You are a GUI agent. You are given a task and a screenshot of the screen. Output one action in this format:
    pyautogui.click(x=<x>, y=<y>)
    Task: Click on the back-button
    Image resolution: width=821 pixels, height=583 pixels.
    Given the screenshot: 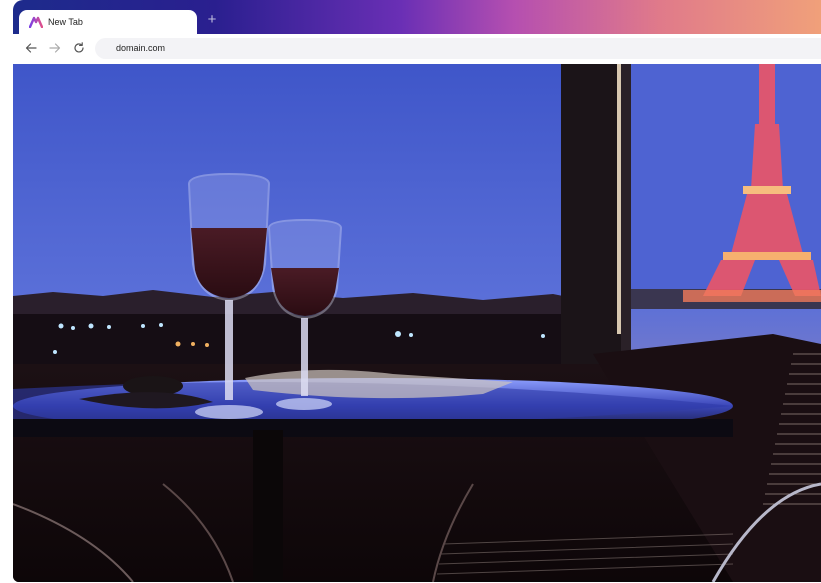 What is the action you would take?
    pyautogui.click(x=31, y=48)
    